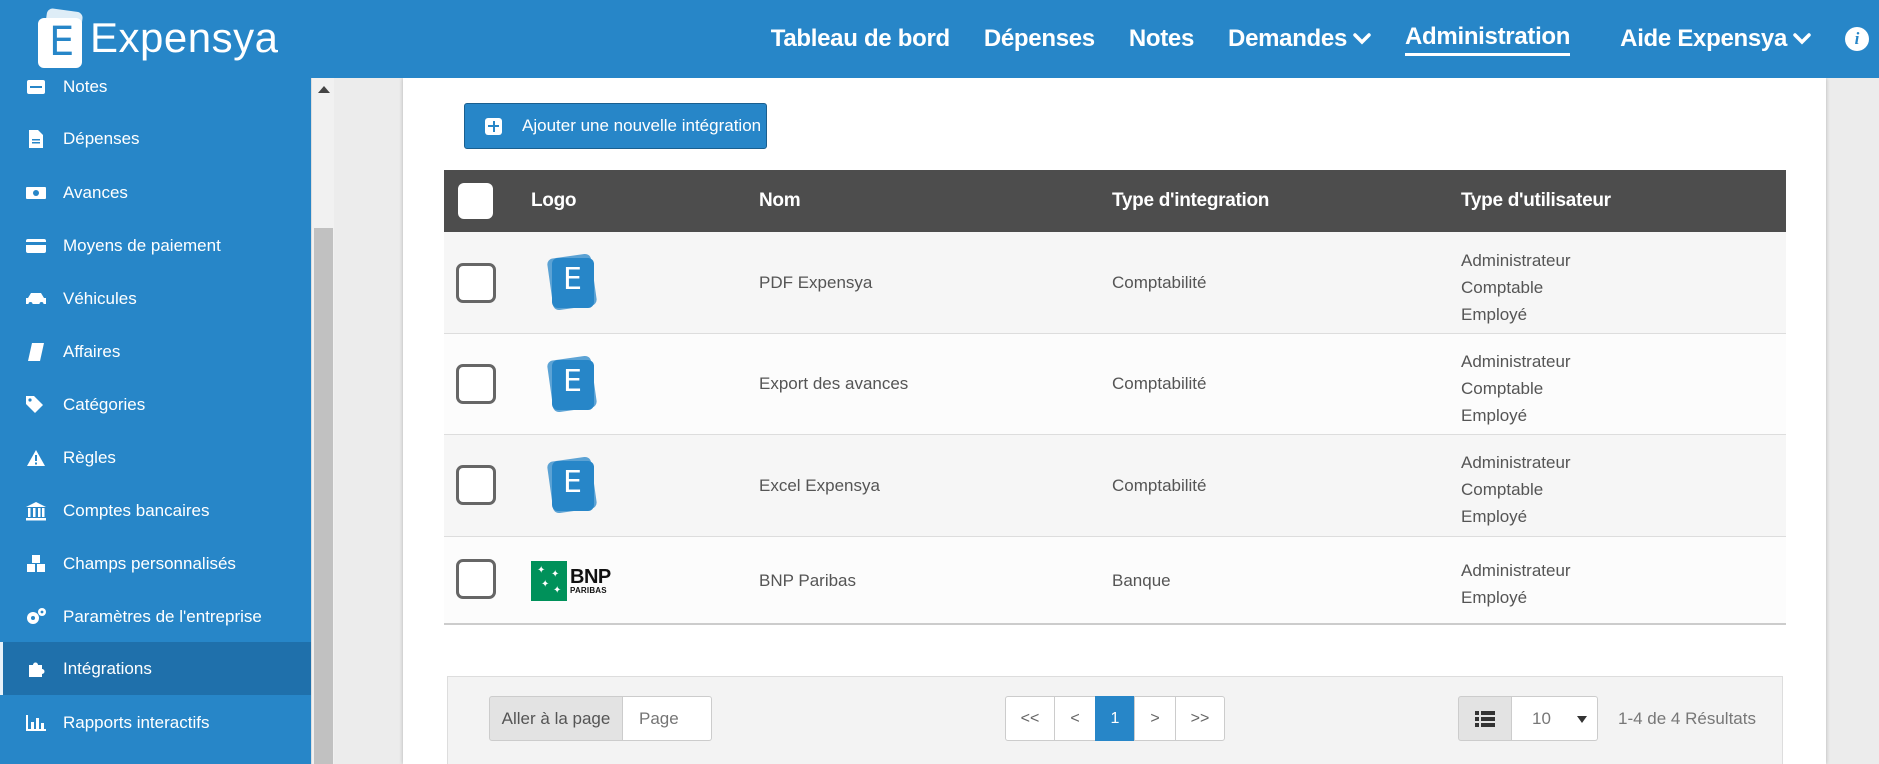  I want to click on current-page-button: 1, so click(1115, 718).